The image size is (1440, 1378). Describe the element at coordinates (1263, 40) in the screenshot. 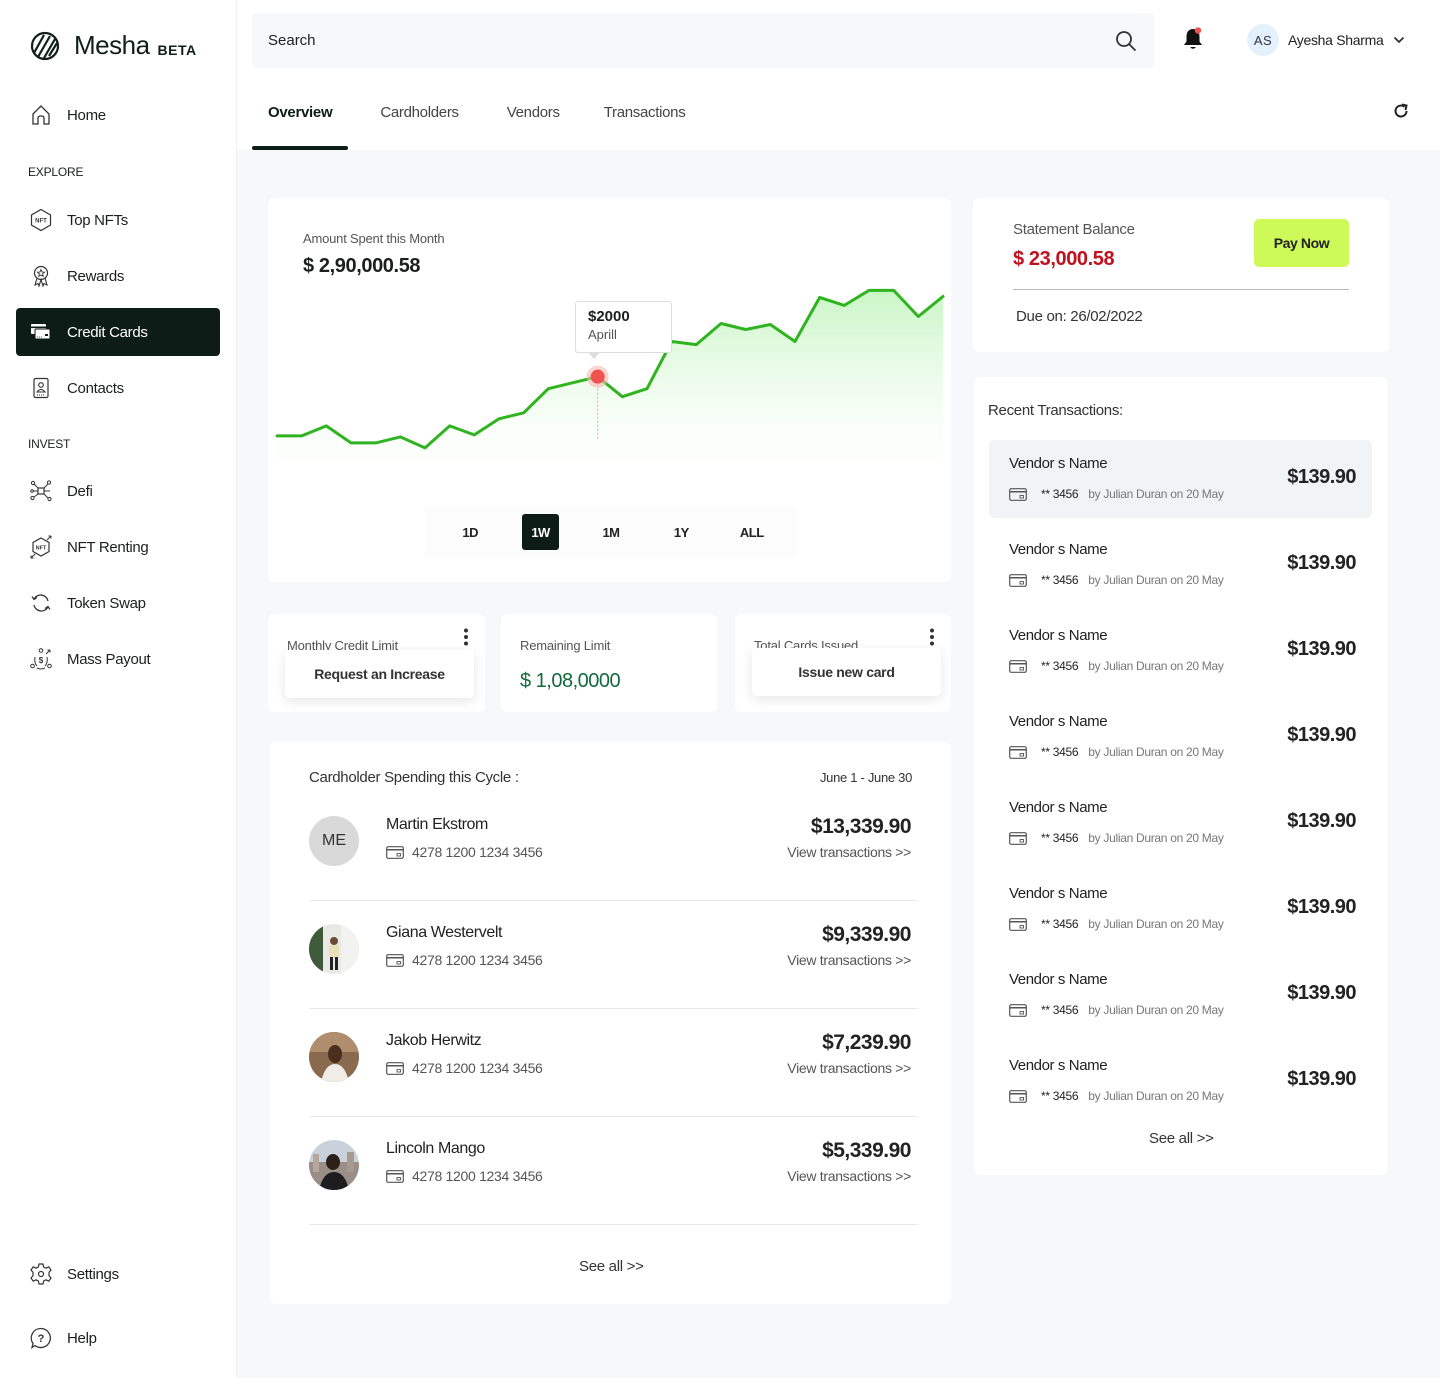

I see `user-avatar: AS` at that location.